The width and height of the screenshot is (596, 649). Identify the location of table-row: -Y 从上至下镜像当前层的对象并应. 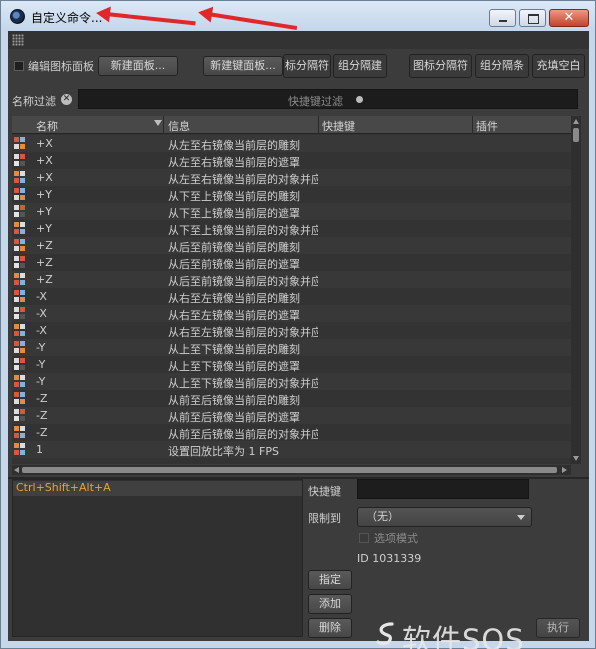
(291, 381).